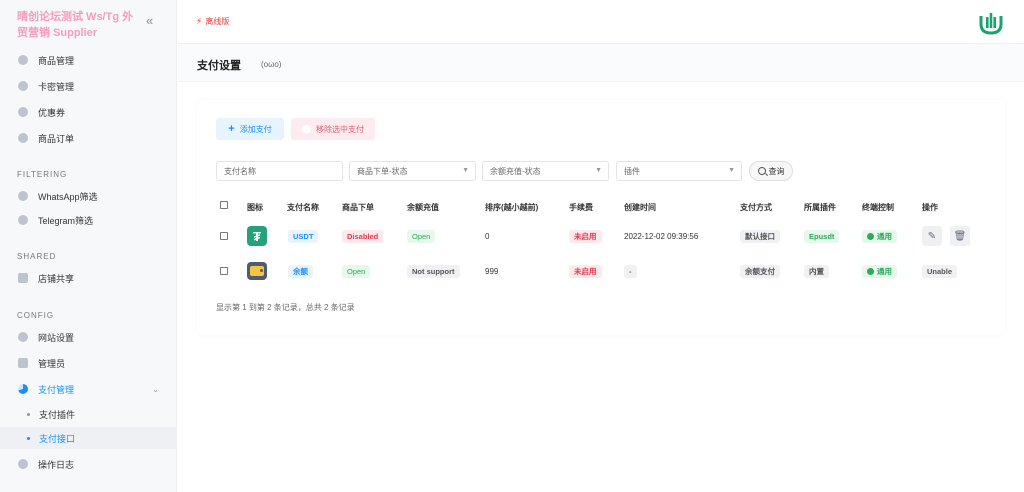 The height and width of the screenshot is (492, 1024). What do you see at coordinates (632, 171) in the screenshot?
I see `plugin-value: 插件` at bounding box center [632, 171].